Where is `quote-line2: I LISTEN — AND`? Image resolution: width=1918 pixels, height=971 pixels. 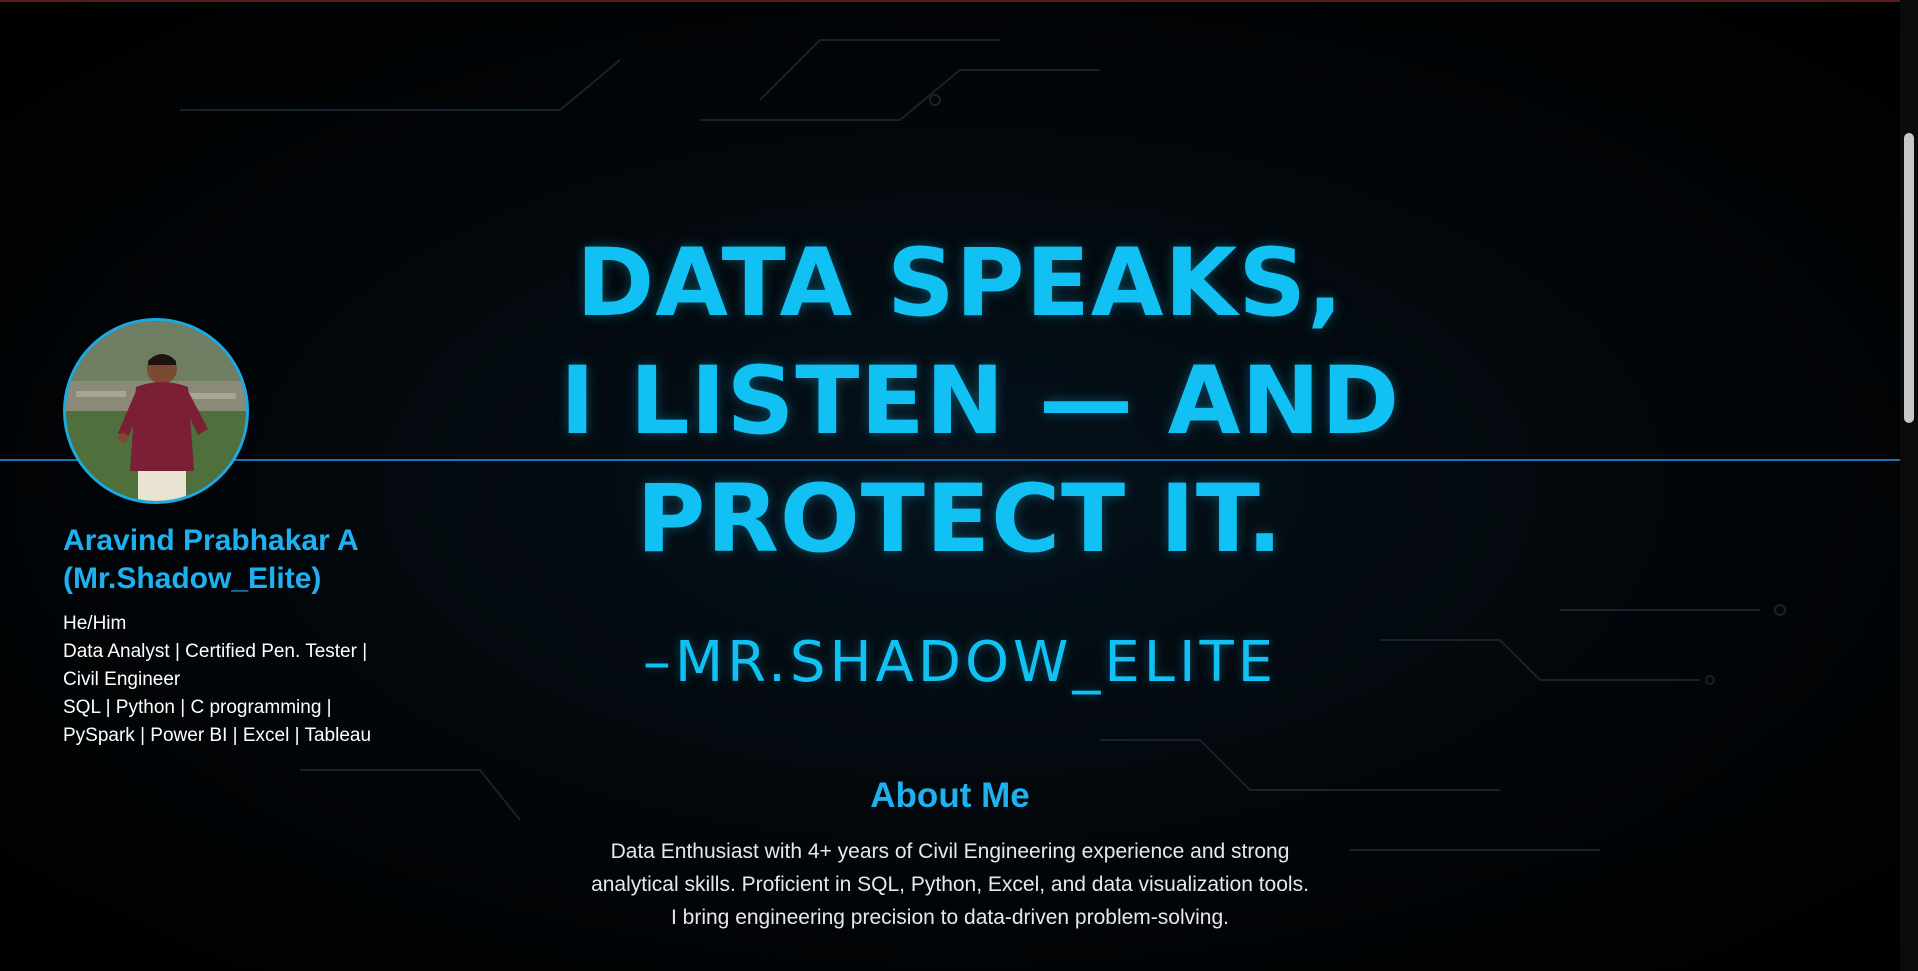 quote-line2: I LISTEN — AND is located at coordinates (980, 401).